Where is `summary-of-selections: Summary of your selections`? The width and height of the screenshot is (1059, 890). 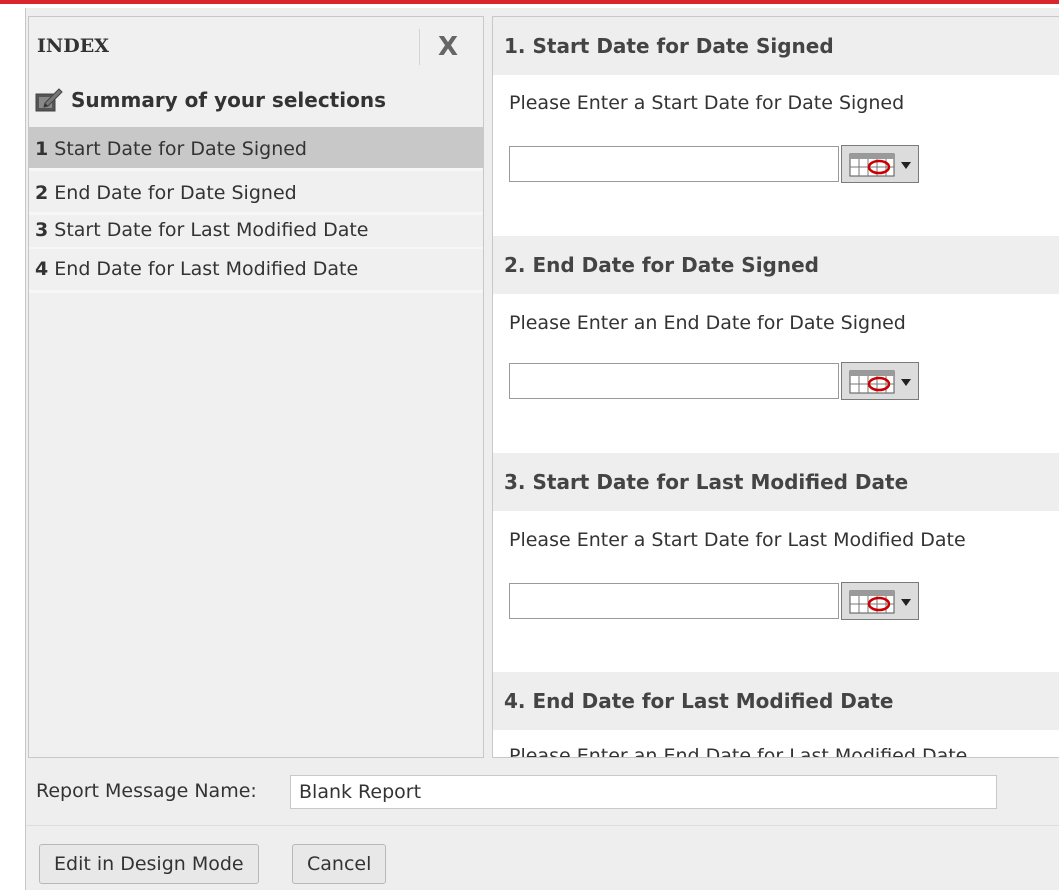 summary-of-selections: Summary of your selections is located at coordinates (210, 100).